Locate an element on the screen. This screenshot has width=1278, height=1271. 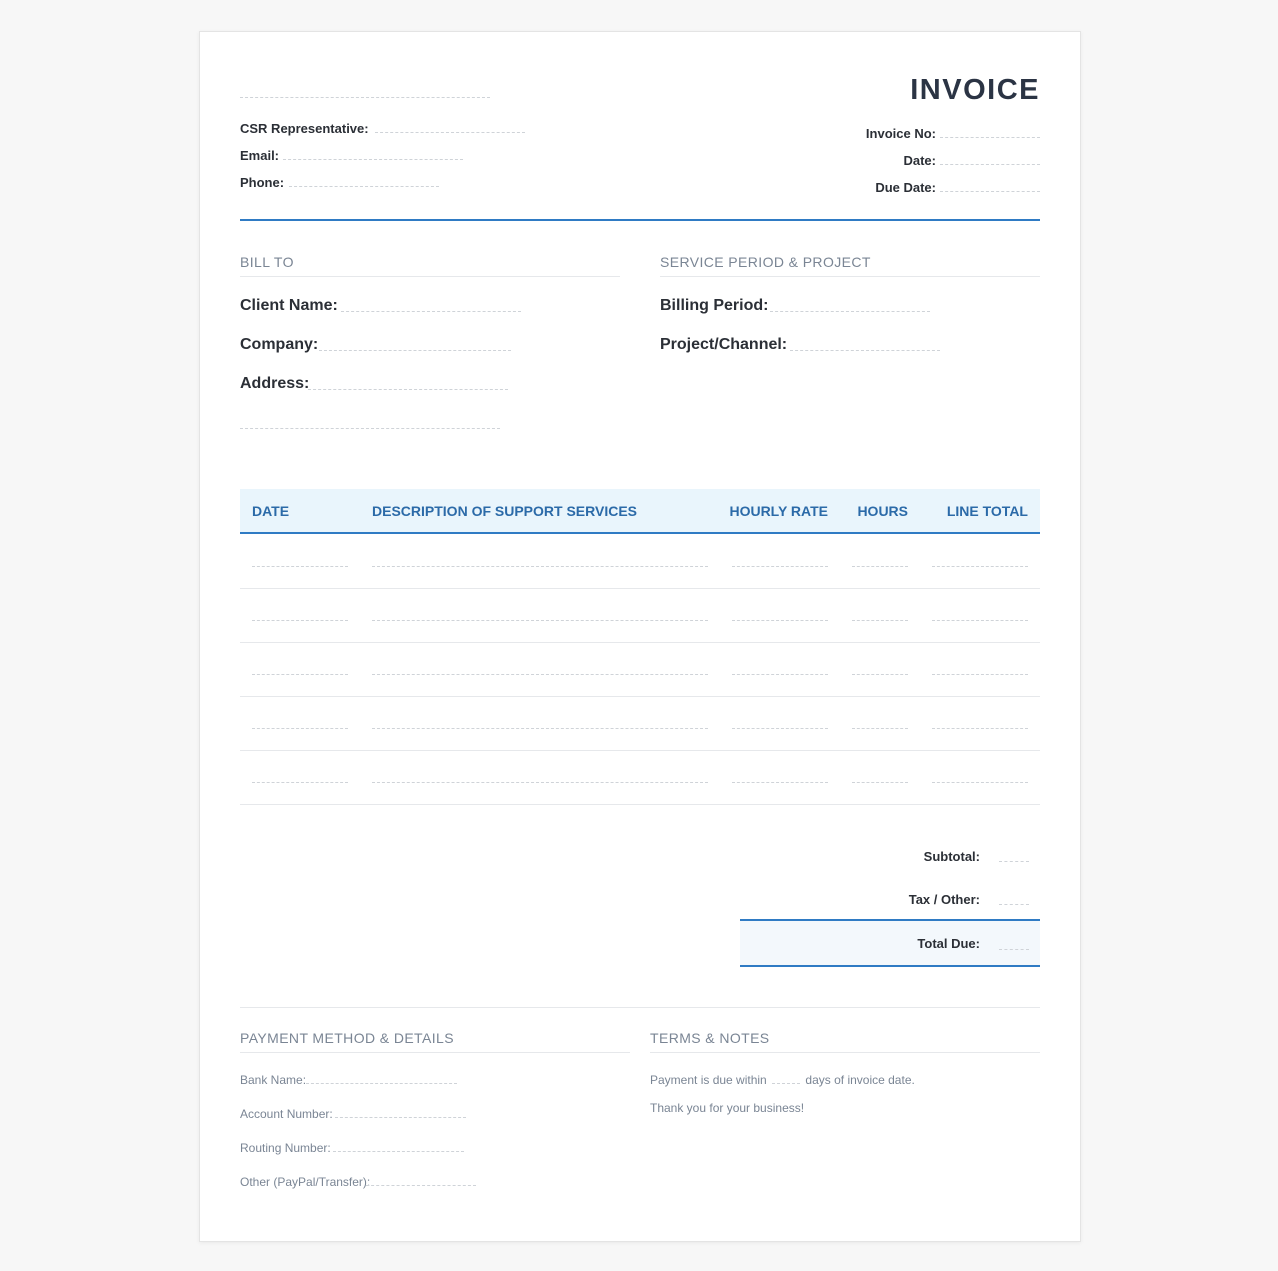
other-payment-label: Other (PayPal/Transfer): is located at coordinates (305, 1182).